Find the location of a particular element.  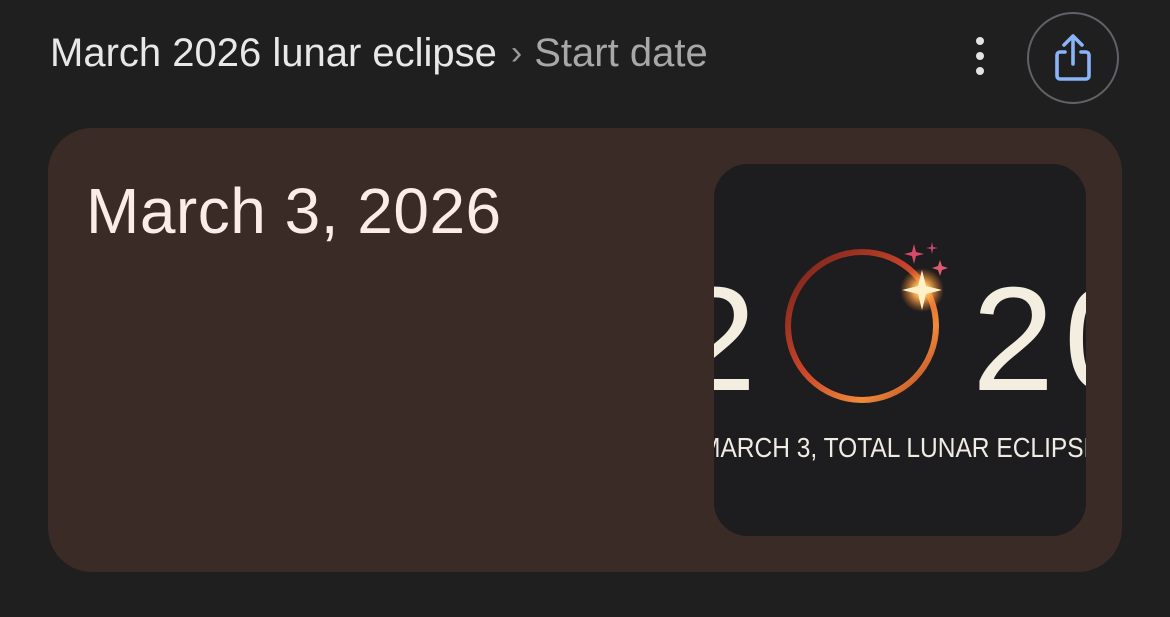

breadcrumb: March 2026 lunar eclipse › Start date is located at coordinates (379, 53).